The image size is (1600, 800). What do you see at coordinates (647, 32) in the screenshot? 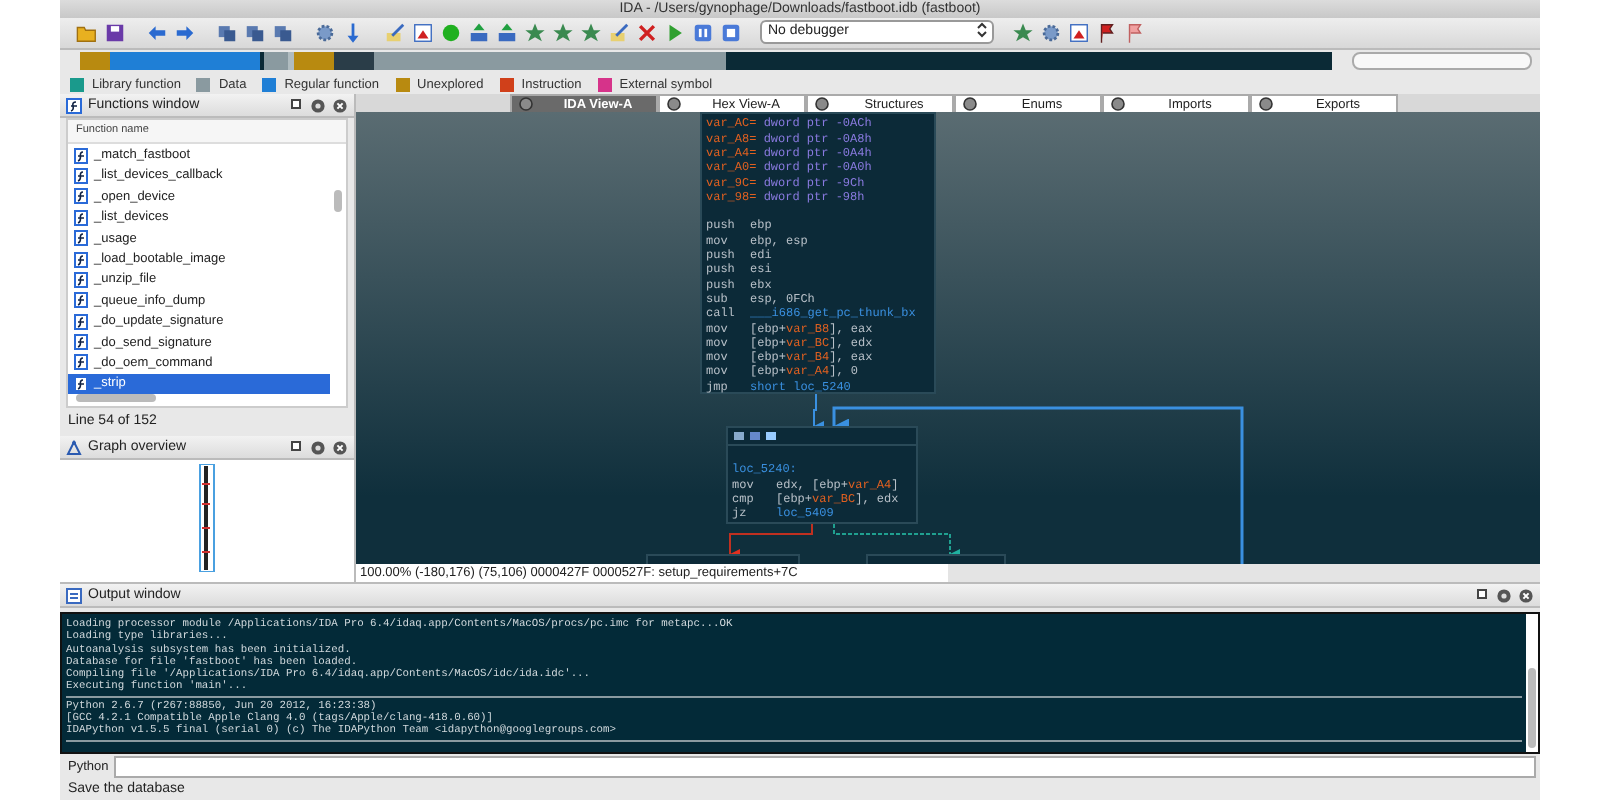
I see `cross-icon` at bounding box center [647, 32].